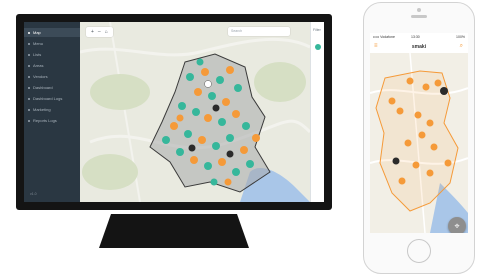  Describe the element at coordinates (317, 112) in the screenshot. I see `filter-panel: Filter` at that location.